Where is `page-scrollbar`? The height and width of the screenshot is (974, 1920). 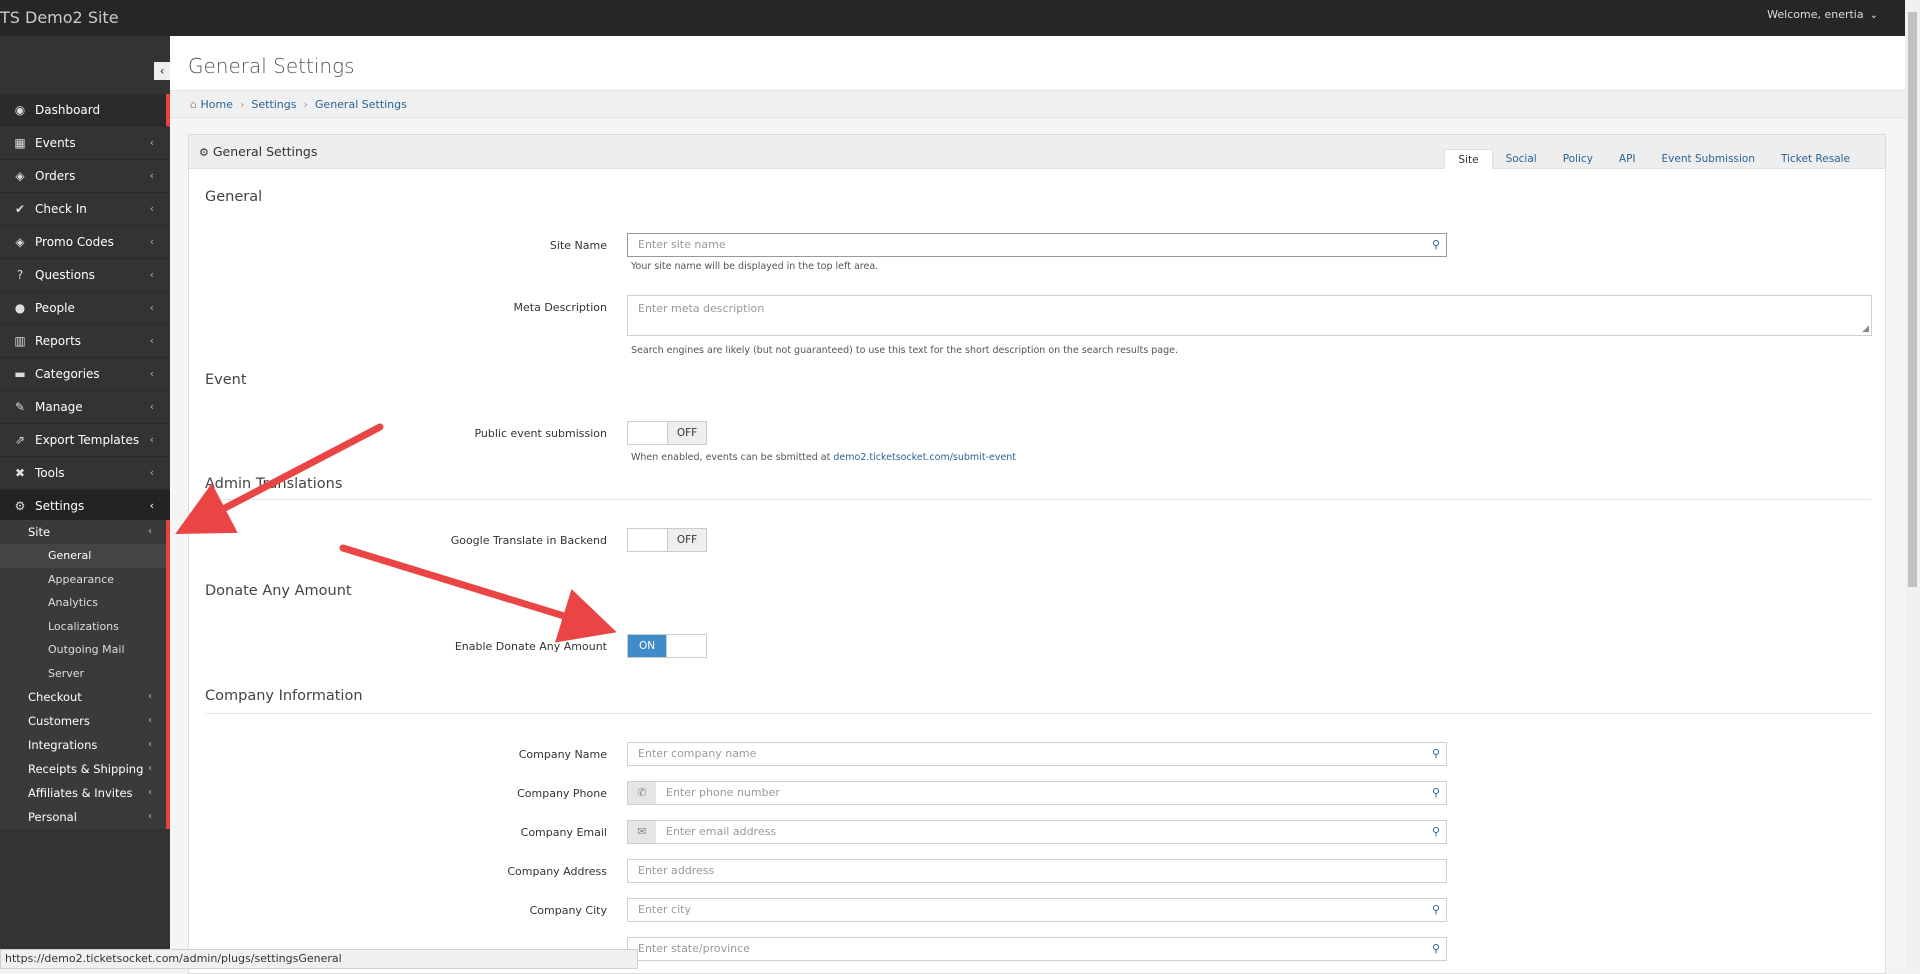 page-scrollbar is located at coordinates (1912, 484).